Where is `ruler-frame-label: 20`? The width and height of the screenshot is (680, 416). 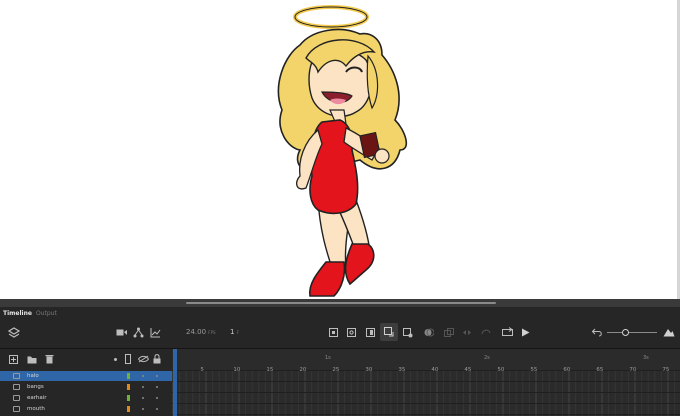 ruler-frame-label: 20 is located at coordinates (303, 370).